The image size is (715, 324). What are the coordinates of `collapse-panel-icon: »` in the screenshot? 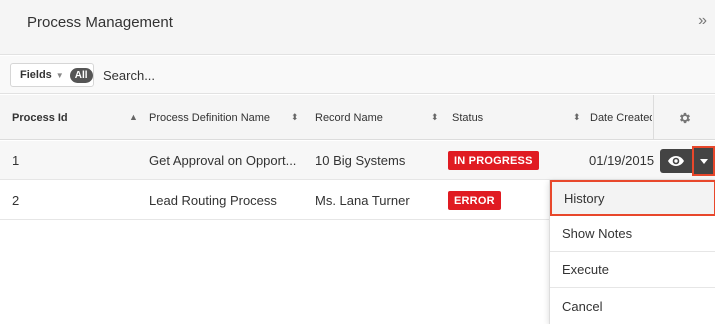 It's located at (702, 21).